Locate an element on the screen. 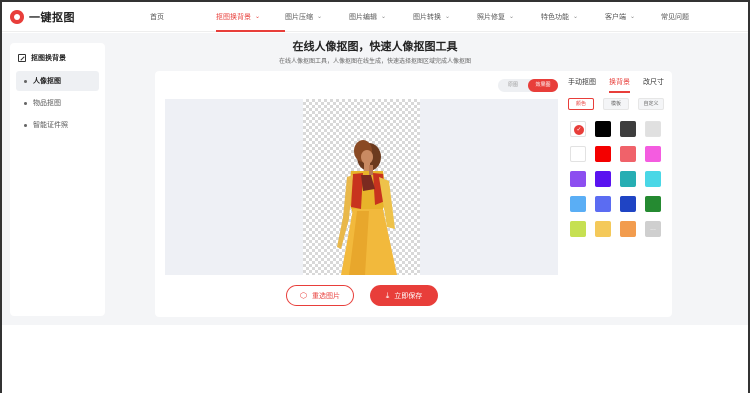 The width and height of the screenshot is (750, 393). nav-label: 图片压缩 is located at coordinates (299, 16).